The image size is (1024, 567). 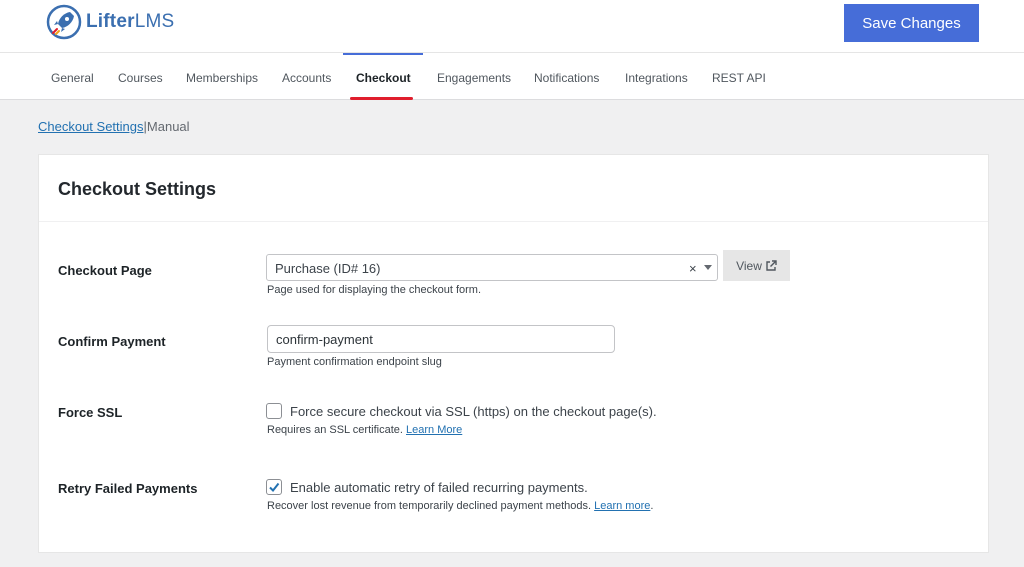 What do you see at coordinates (693, 268) in the screenshot?
I see `clear-selection-icon: ×` at bounding box center [693, 268].